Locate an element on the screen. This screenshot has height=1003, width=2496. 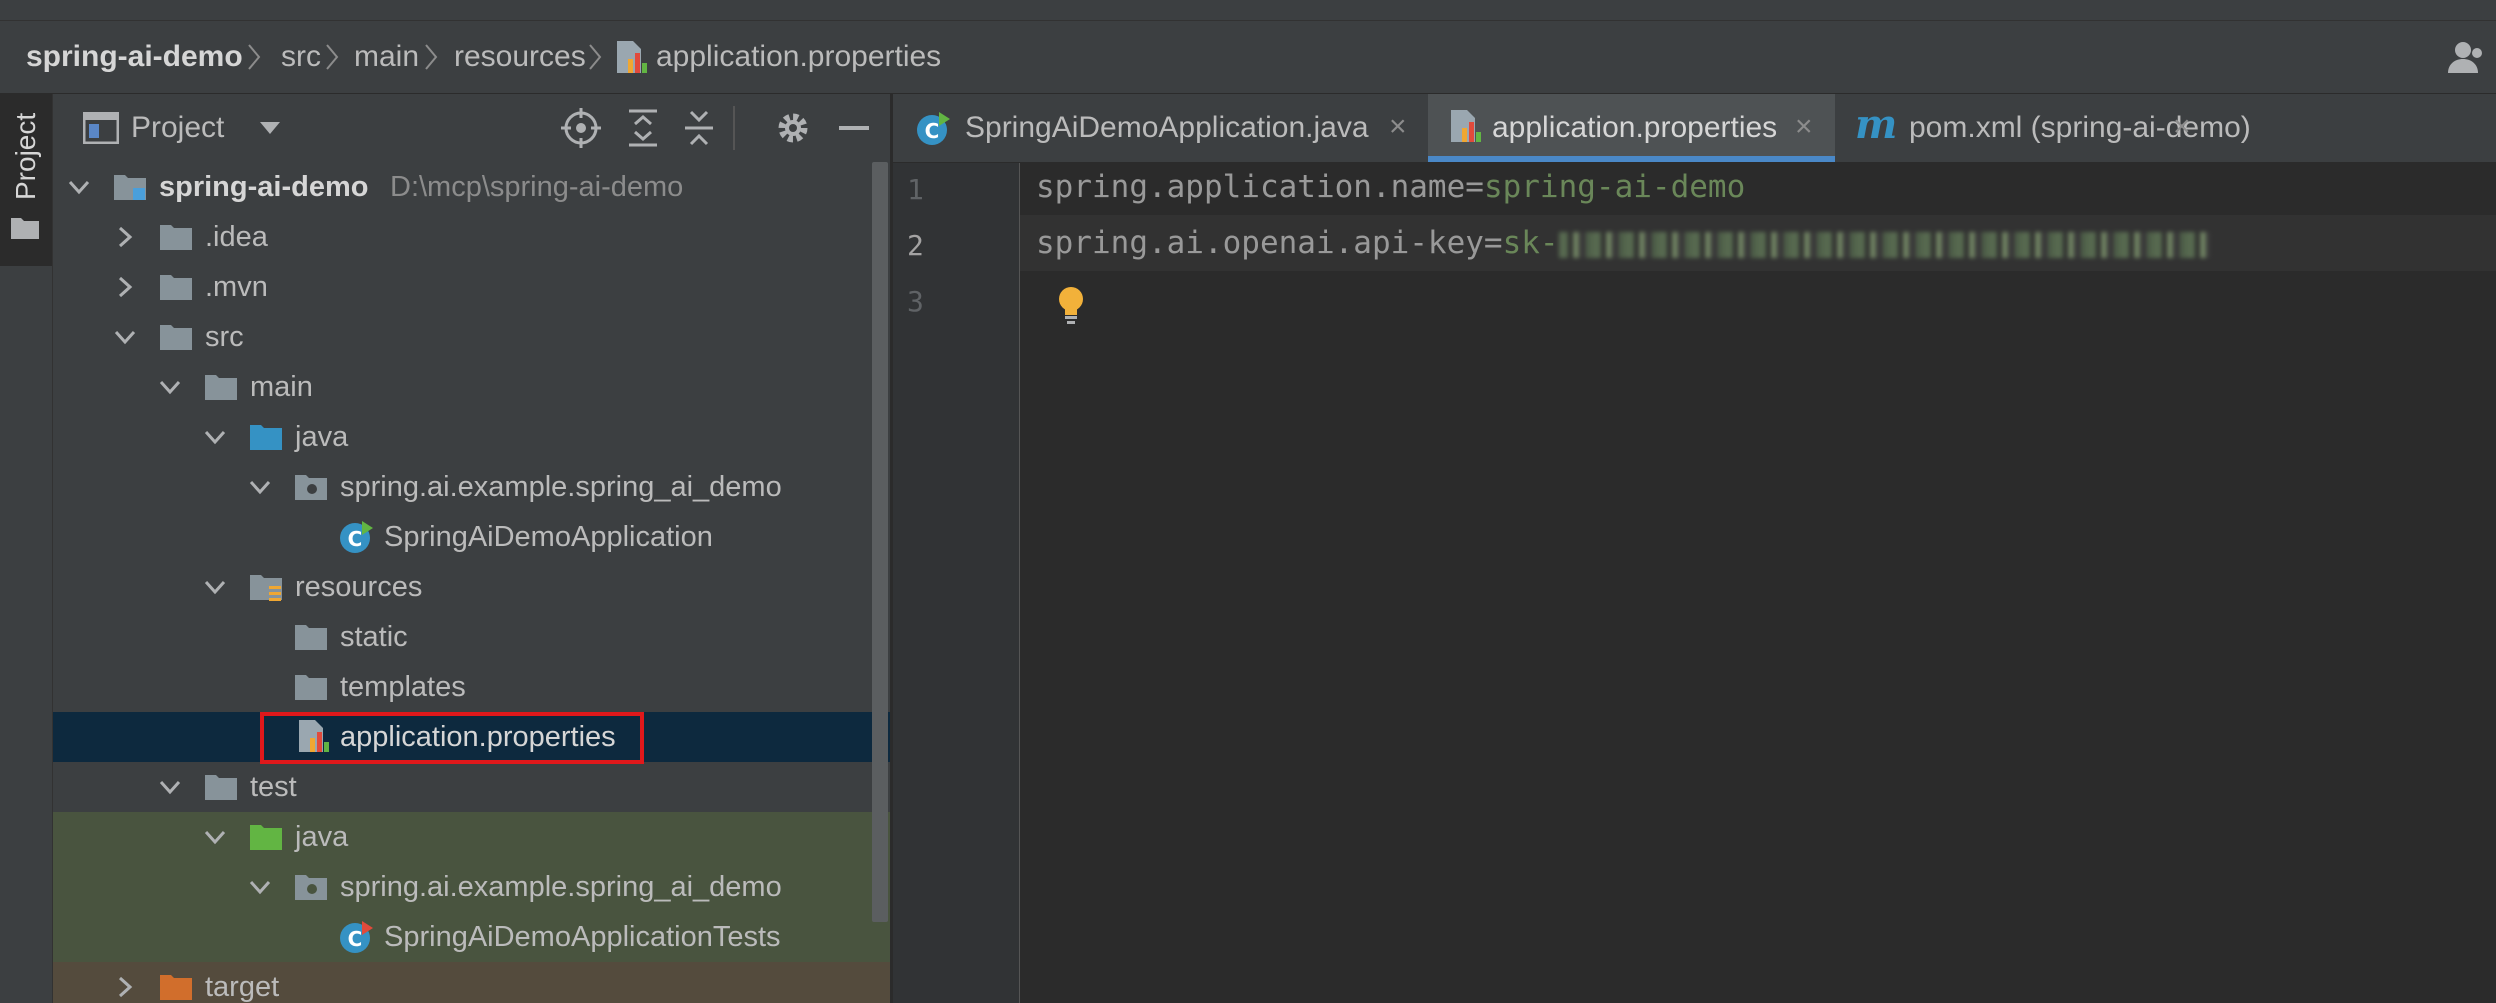
java-test-class-icon: C is located at coordinates (355, 936).